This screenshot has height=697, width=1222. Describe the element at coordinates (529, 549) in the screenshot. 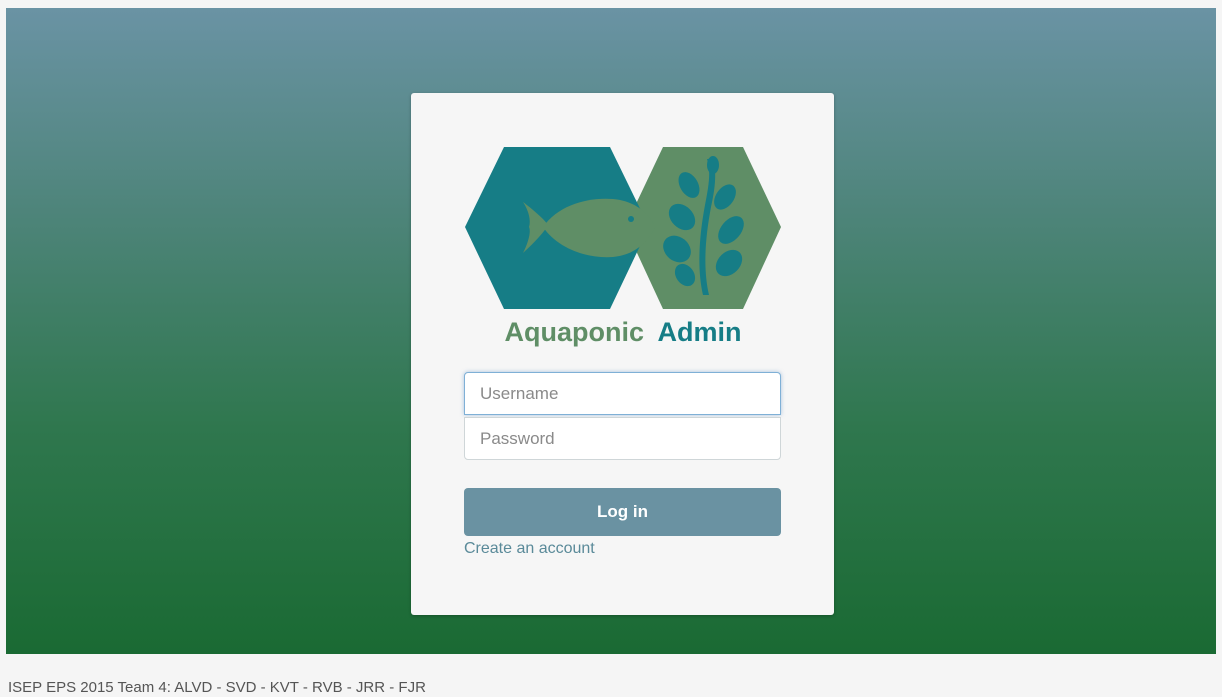

I see `create-account-link: Create an account` at that location.